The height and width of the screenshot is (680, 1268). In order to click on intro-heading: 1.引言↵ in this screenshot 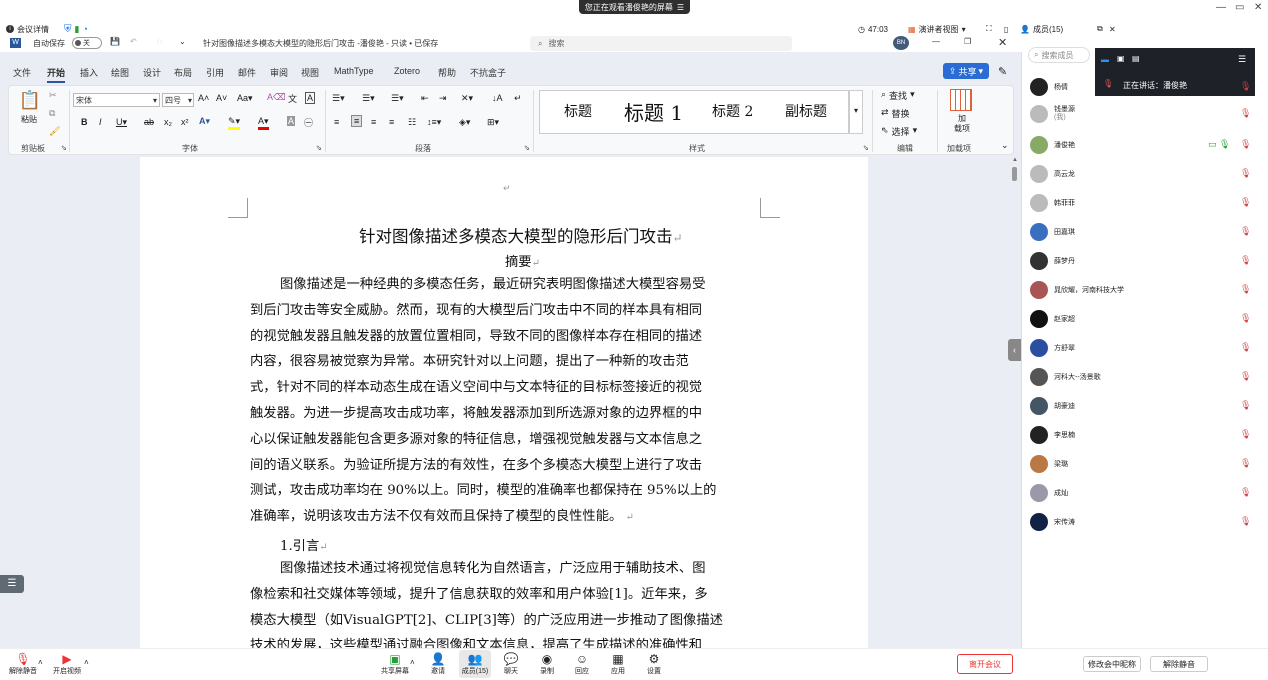, I will do `click(304, 544)`.